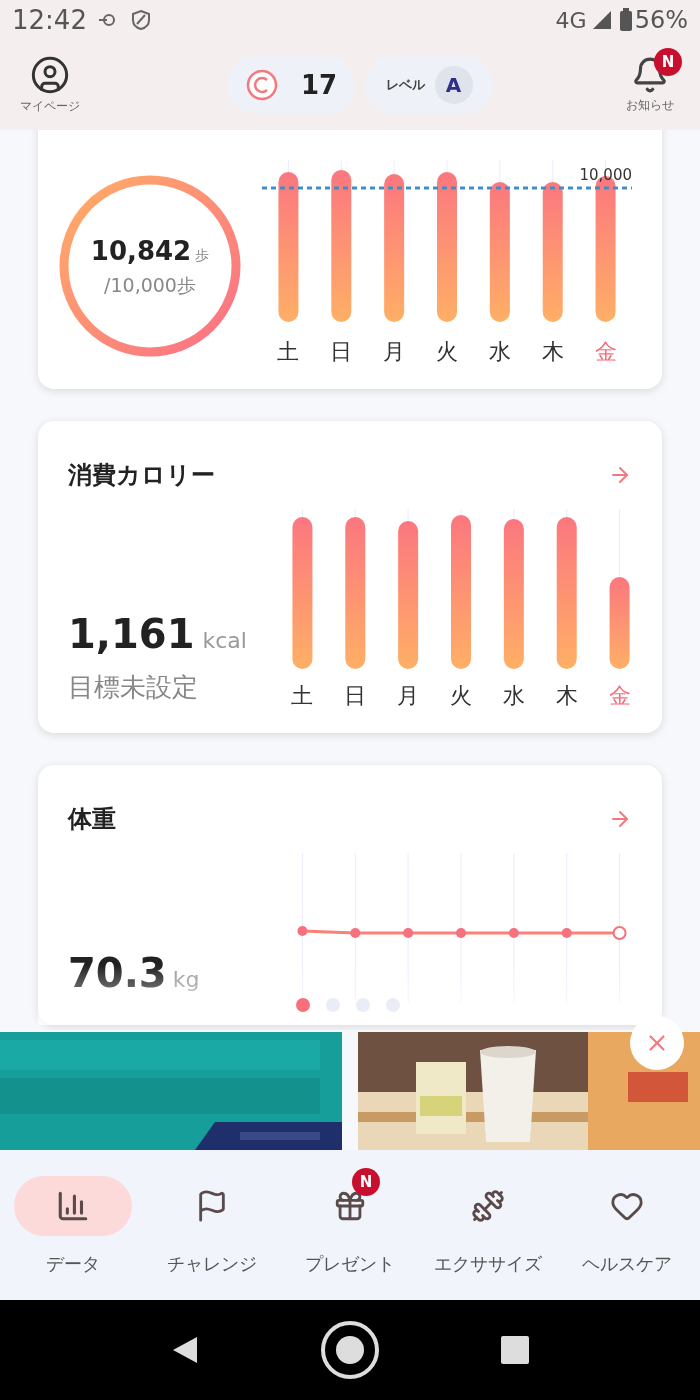 The height and width of the screenshot is (1400, 700). Describe the element at coordinates (186, 980) in the screenshot. I see `weight-unit: kg` at that location.